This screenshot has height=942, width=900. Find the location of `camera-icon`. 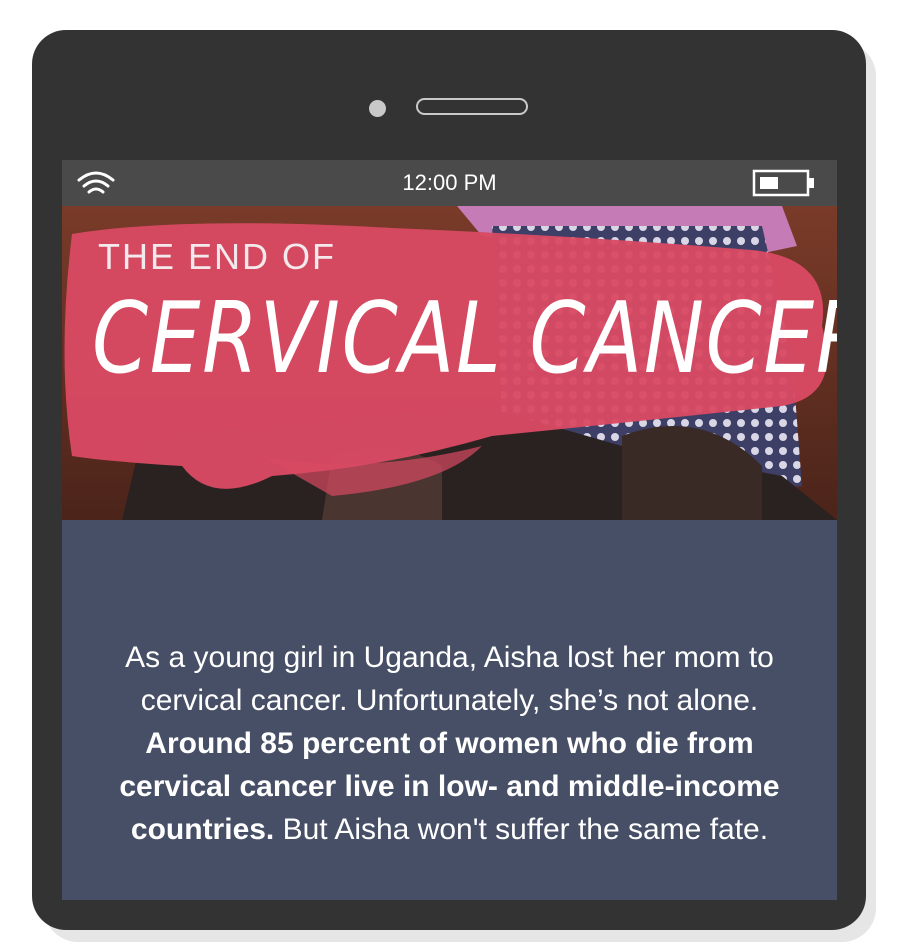

camera-icon is located at coordinates (377, 108).